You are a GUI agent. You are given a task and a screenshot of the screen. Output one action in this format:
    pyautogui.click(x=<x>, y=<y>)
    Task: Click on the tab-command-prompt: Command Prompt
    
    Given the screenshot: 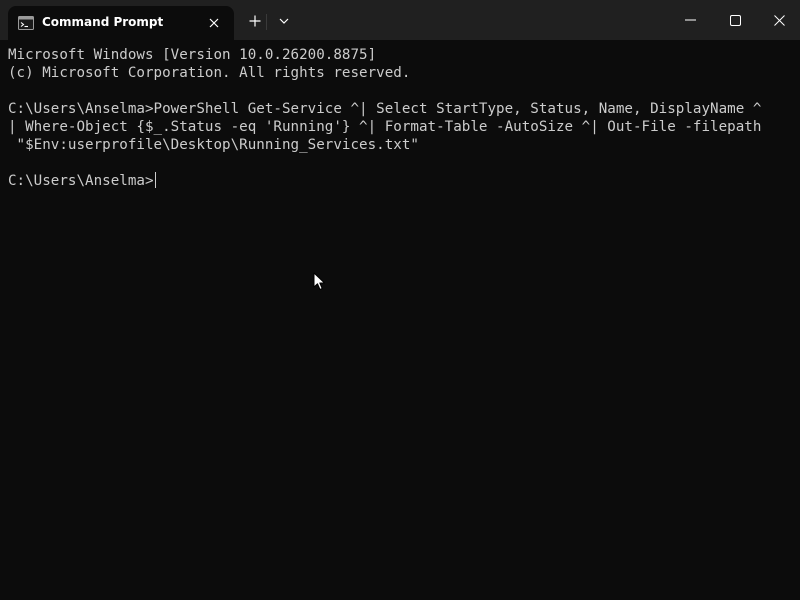 What is the action you would take?
    pyautogui.click(x=121, y=23)
    